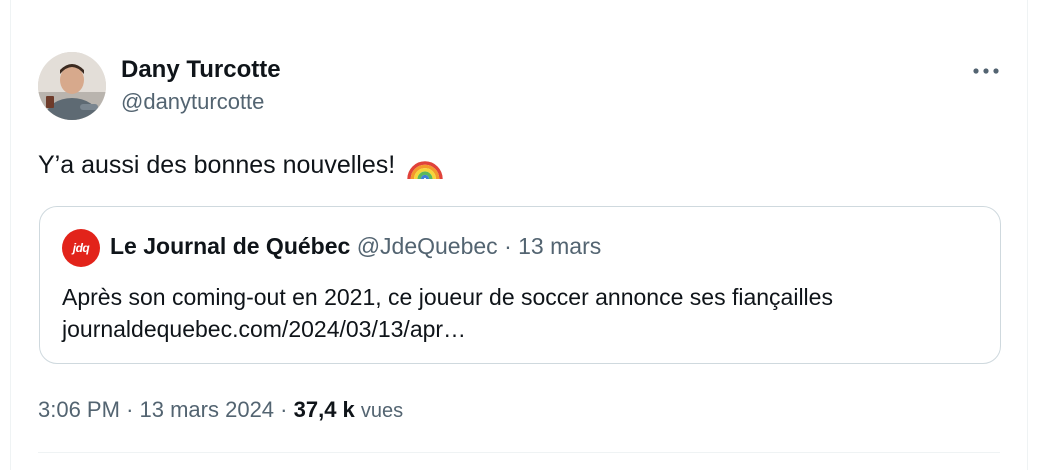  What do you see at coordinates (72, 86) in the screenshot?
I see `author-avatar` at bounding box center [72, 86].